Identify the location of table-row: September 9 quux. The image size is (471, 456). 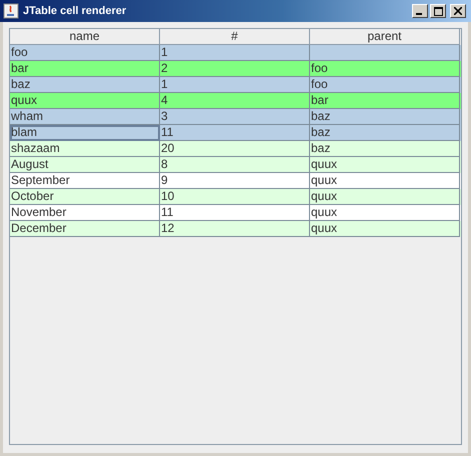
(235, 181).